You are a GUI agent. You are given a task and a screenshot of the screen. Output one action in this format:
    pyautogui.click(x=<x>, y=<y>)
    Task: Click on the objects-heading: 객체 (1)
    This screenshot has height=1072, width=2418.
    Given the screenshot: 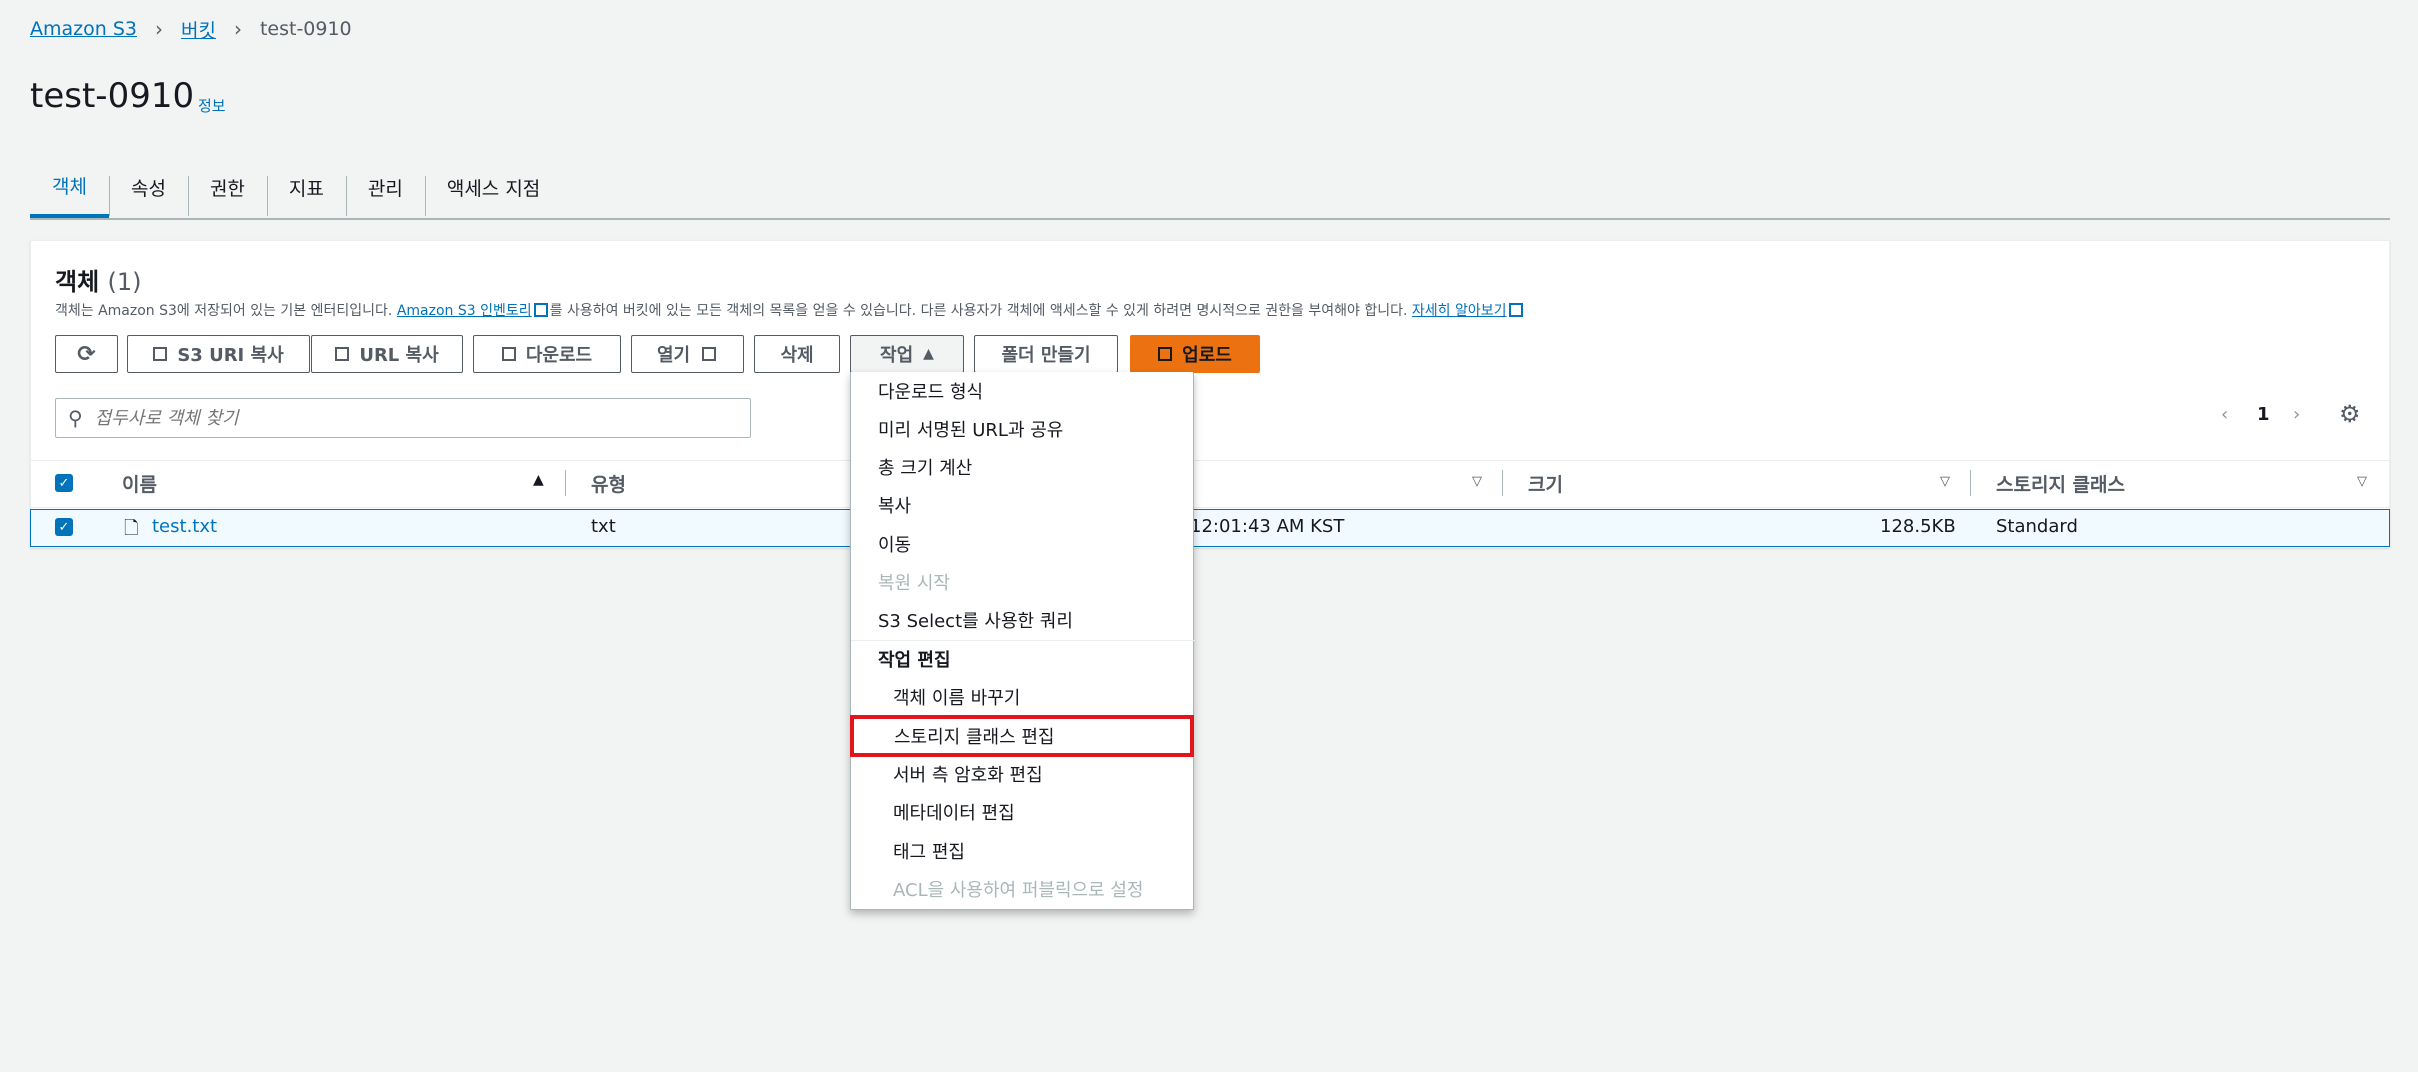 What is the action you would take?
    pyautogui.click(x=98, y=279)
    